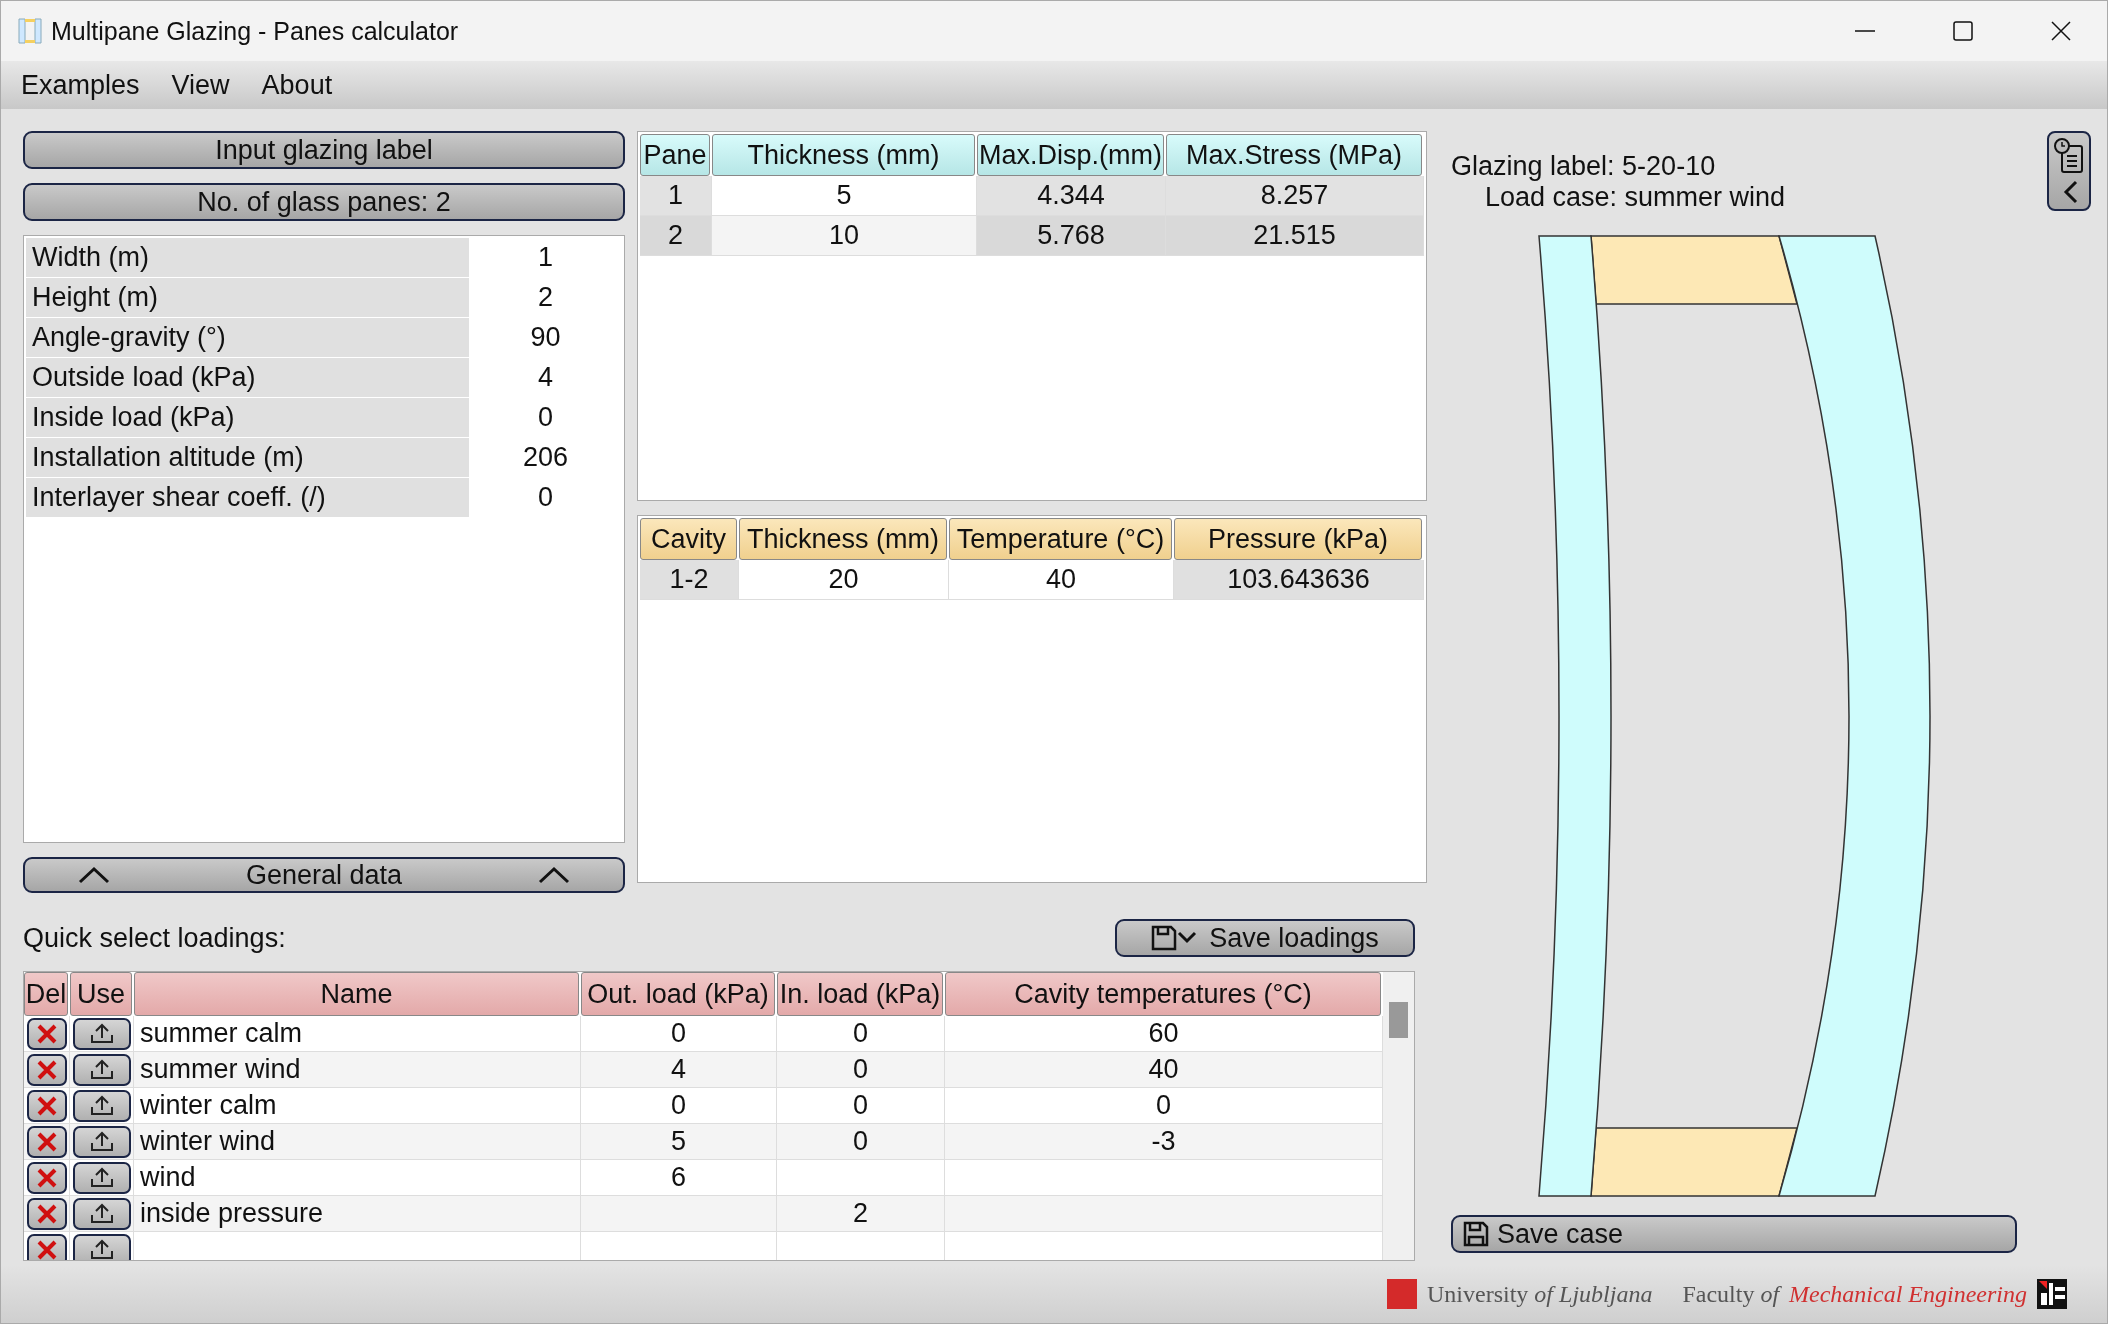 This screenshot has width=2108, height=1324. Describe the element at coordinates (247, 417) in the screenshot. I see `property-label: Inside load (kPa)` at that location.